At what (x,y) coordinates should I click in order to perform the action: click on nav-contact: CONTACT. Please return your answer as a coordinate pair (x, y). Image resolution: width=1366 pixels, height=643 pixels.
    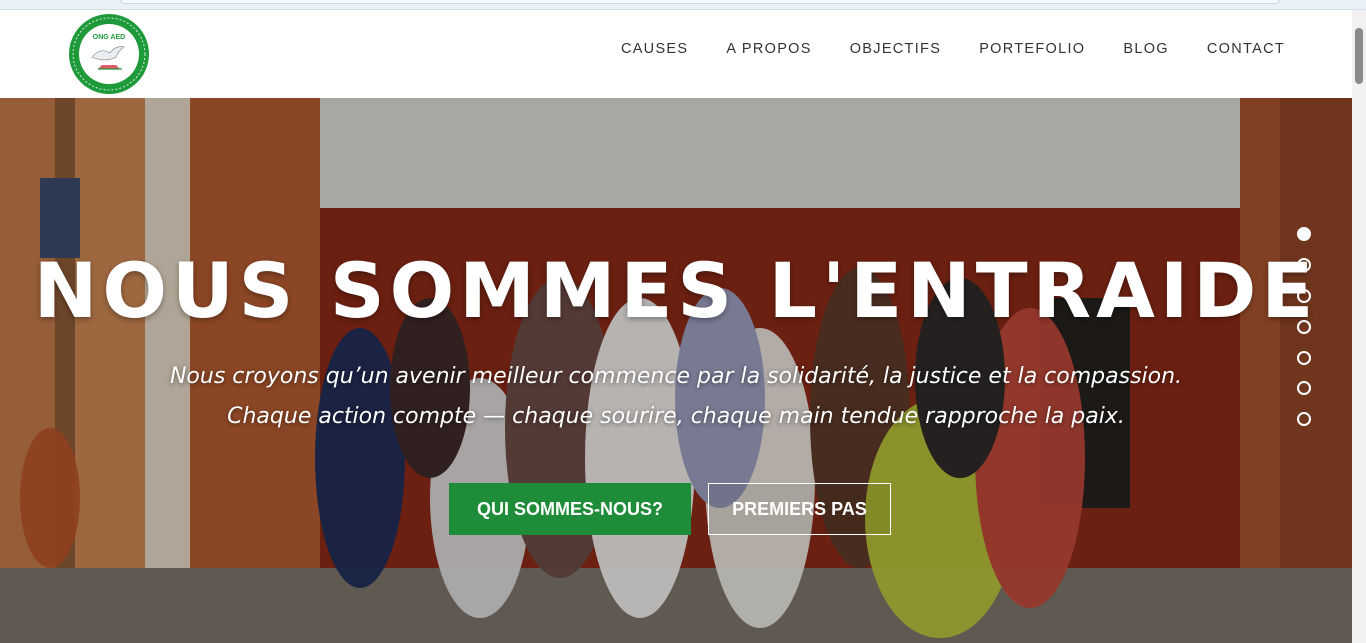
    Looking at the image, I should click on (1246, 49).